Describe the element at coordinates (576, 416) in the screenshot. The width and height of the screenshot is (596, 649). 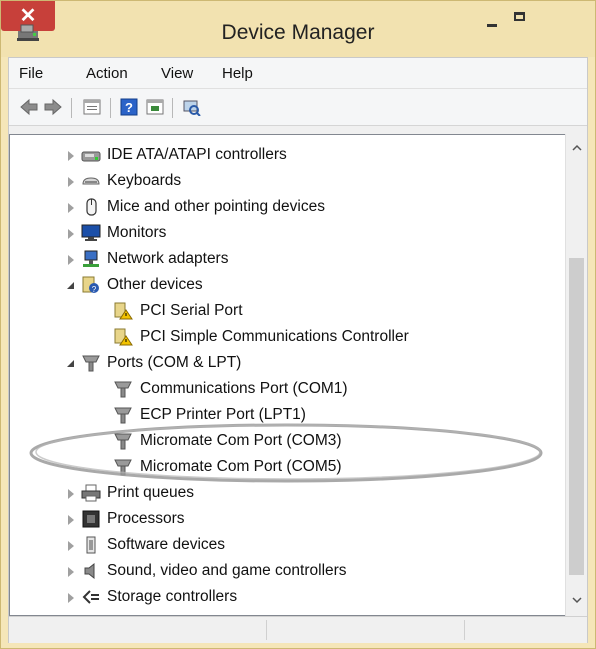
I see `scrollbar-thumb` at that location.